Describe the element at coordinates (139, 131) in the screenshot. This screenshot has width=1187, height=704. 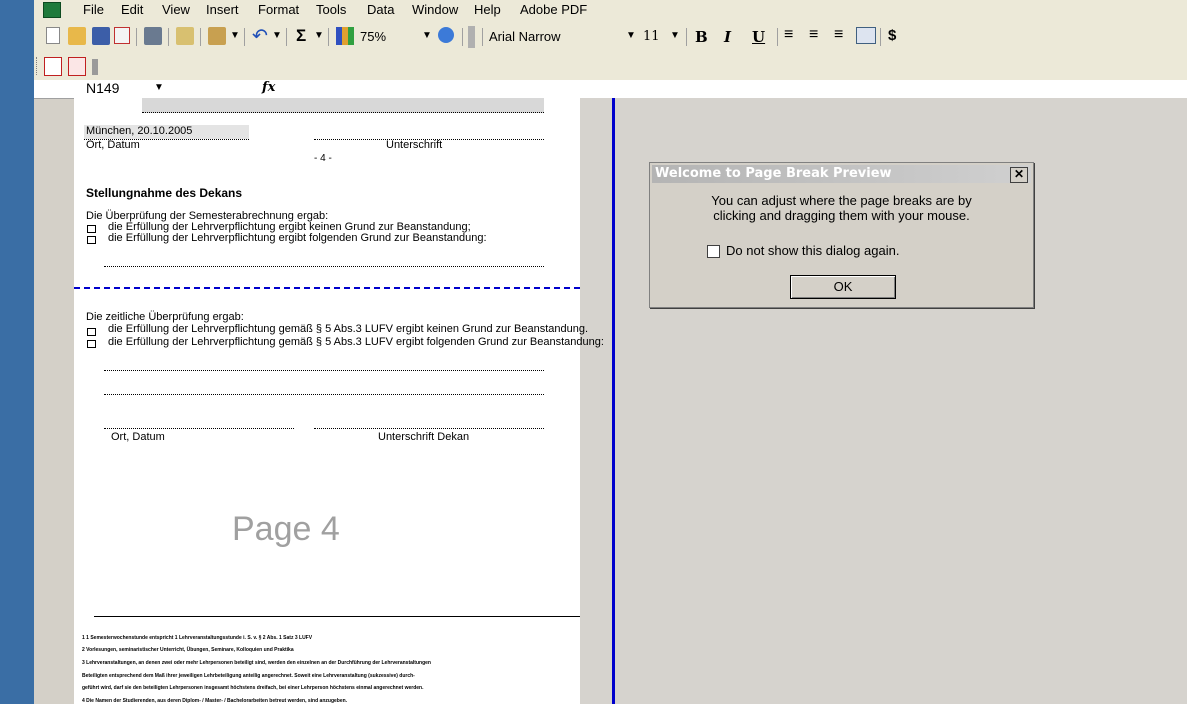
I see `place-date-value: München, 20.10.2005` at that location.